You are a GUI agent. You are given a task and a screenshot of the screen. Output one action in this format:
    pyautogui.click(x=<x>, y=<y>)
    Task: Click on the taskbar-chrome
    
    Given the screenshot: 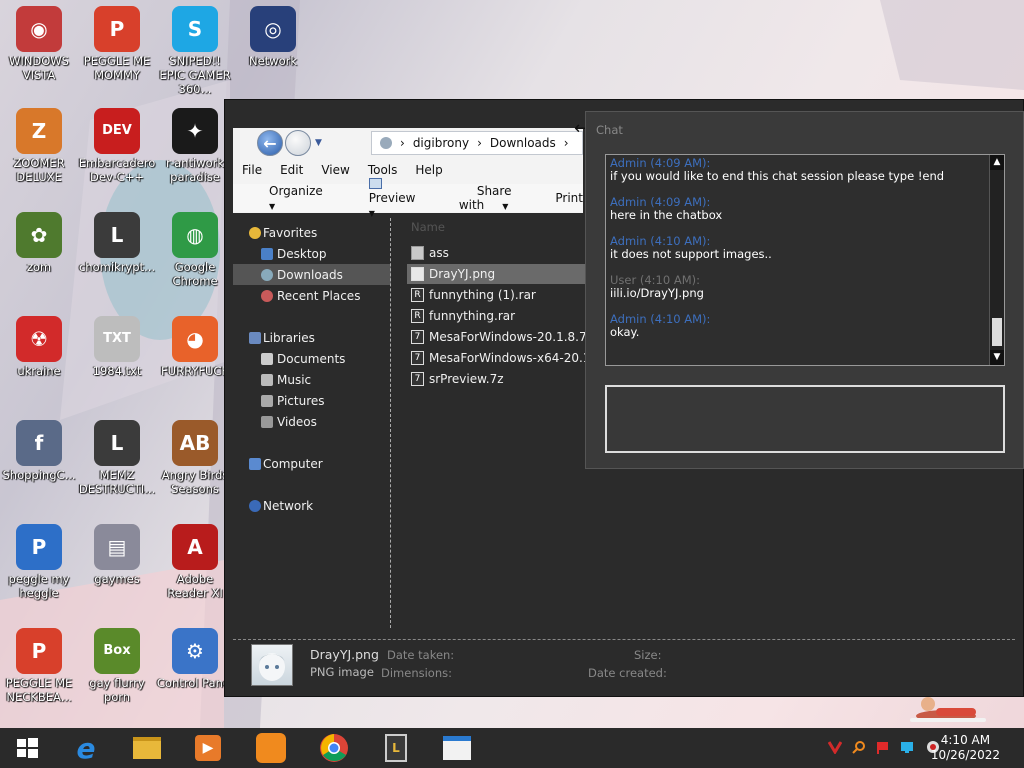 What is the action you would take?
    pyautogui.click(x=334, y=748)
    